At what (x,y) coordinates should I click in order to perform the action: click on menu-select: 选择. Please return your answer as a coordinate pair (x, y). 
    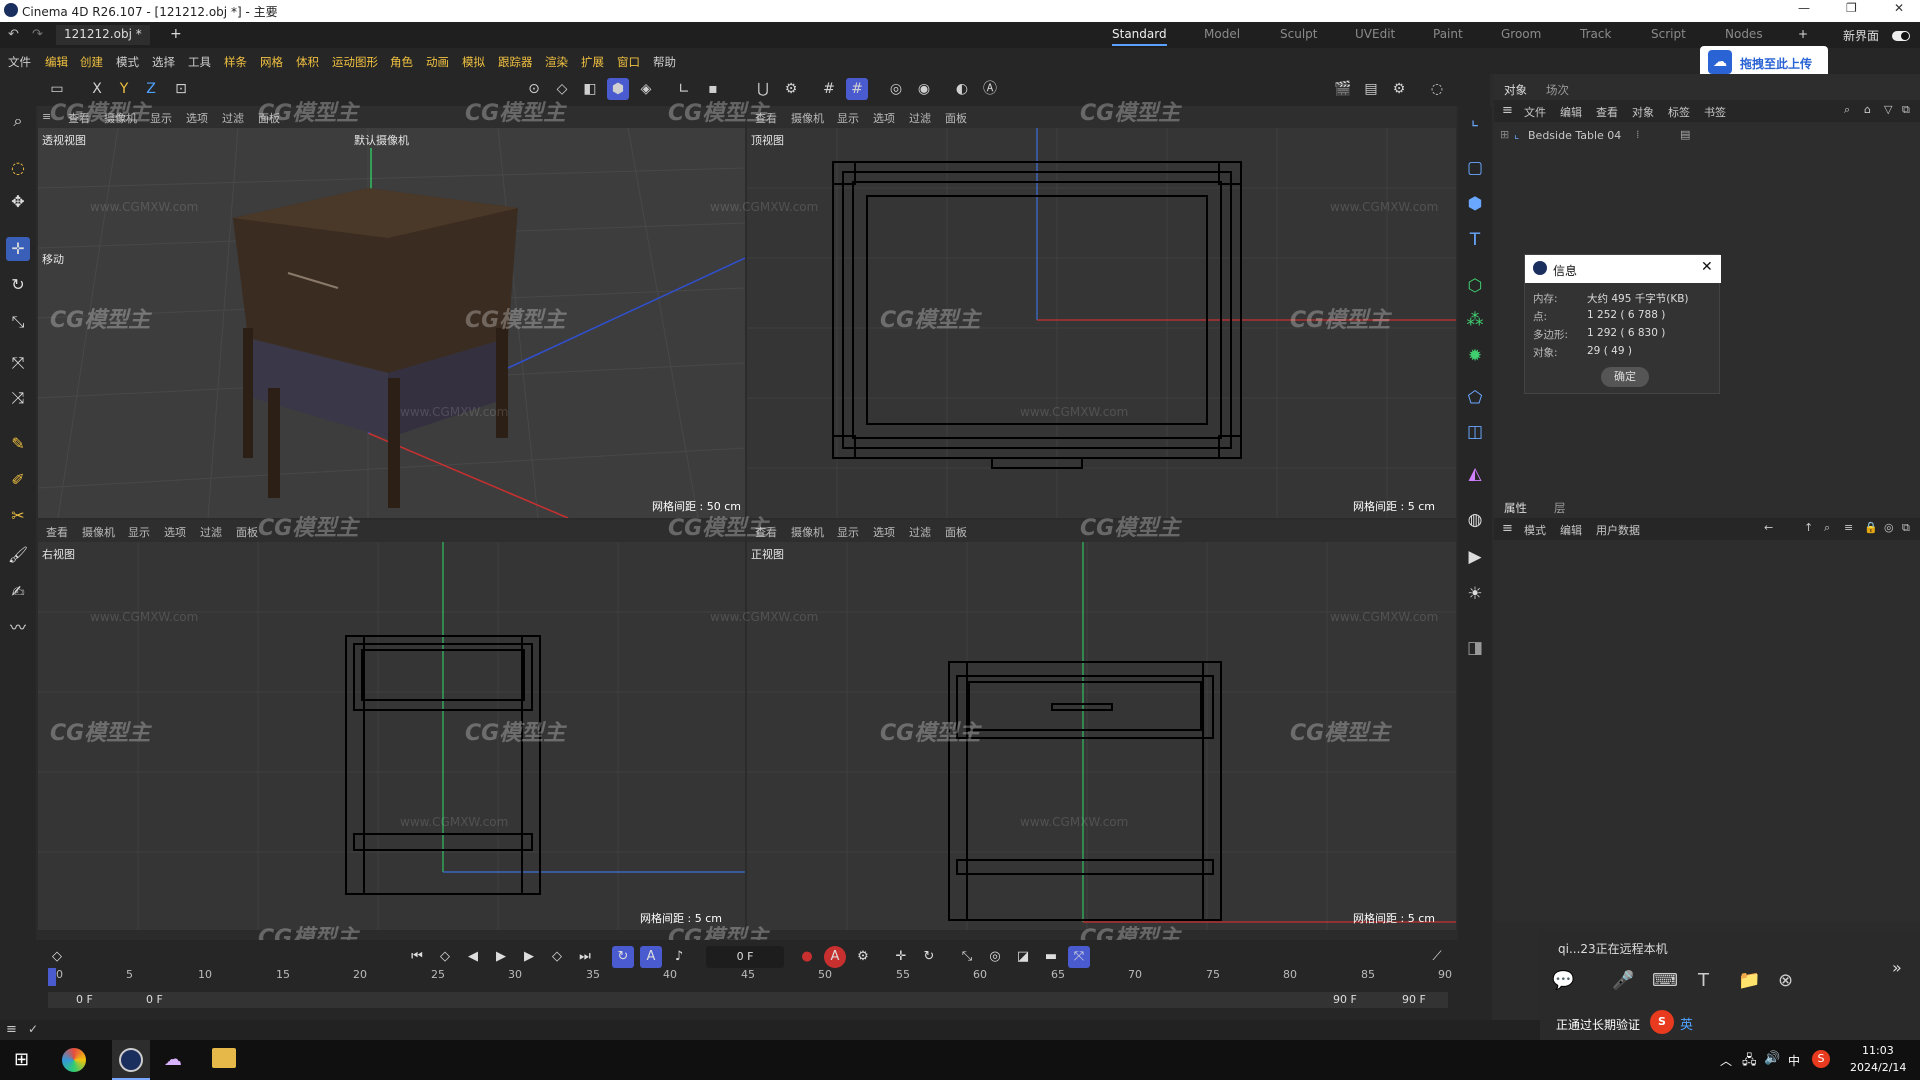
    Looking at the image, I should click on (163, 62).